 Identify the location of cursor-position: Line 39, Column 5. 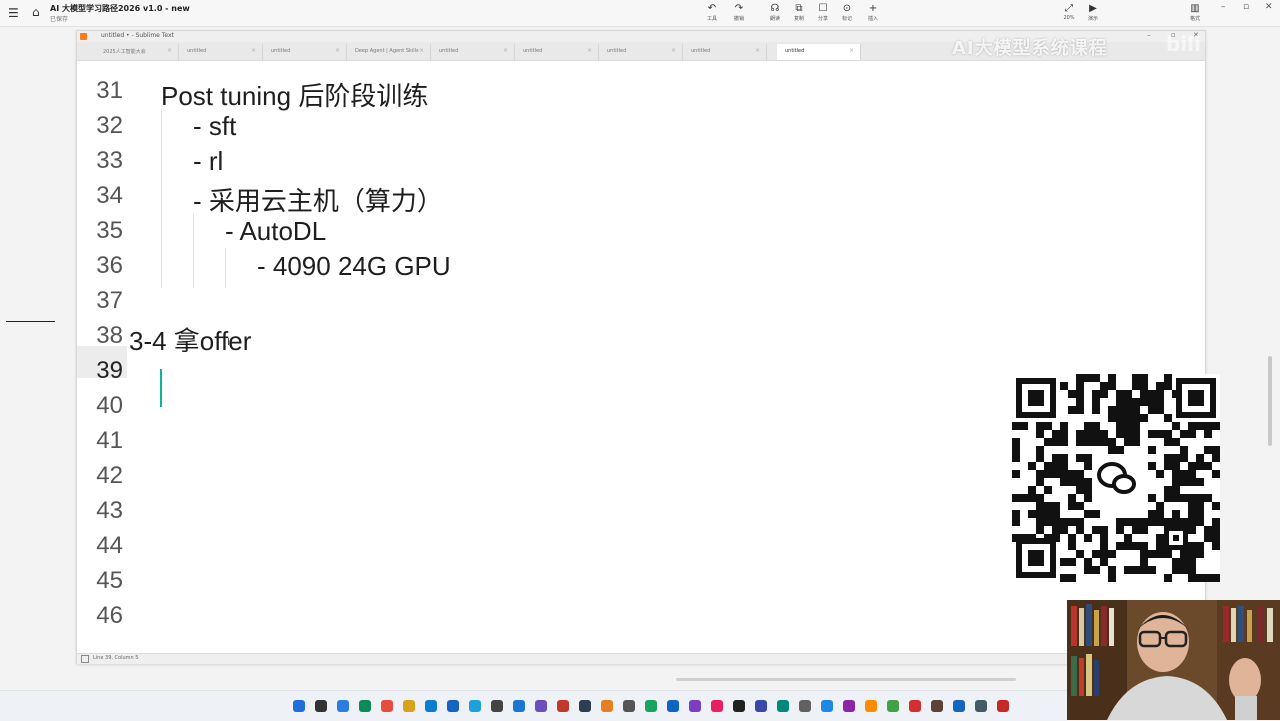
(116, 658).